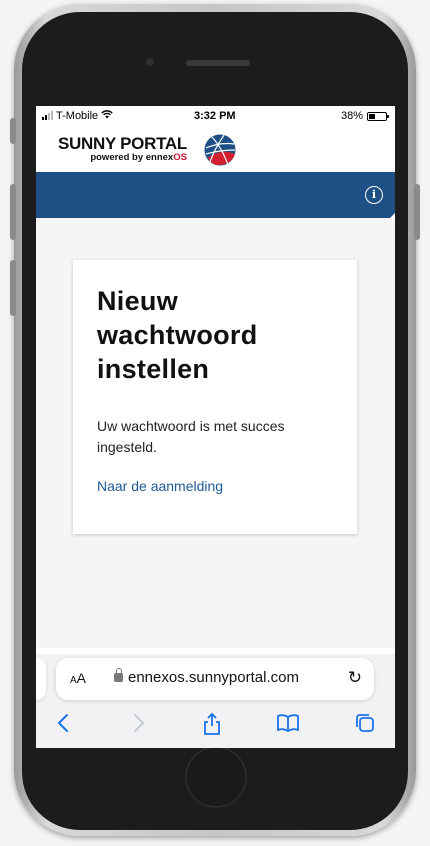  Describe the element at coordinates (107, 116) in the screenshot. I see `wifi-icon` at that location.